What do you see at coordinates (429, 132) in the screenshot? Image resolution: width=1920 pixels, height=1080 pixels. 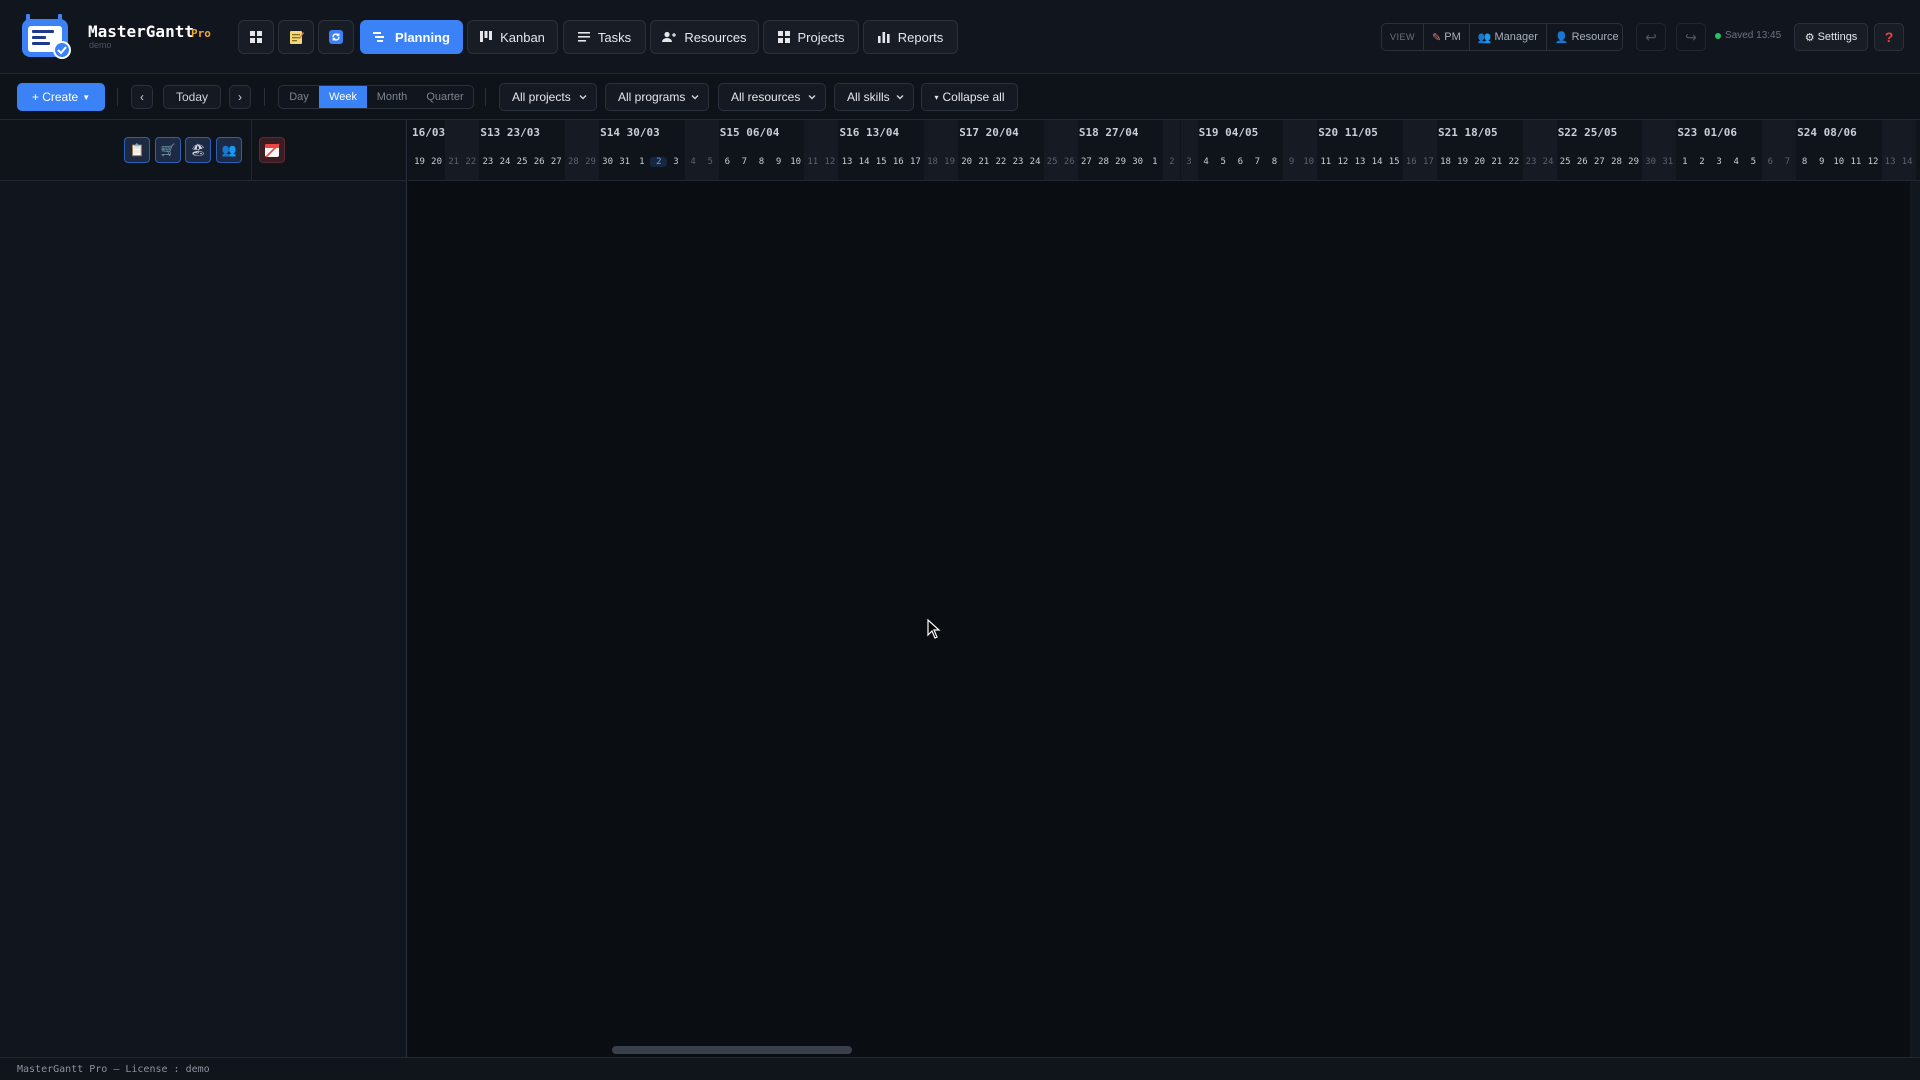 I see `week-label: 16/03` at bounding box center [429, 132].